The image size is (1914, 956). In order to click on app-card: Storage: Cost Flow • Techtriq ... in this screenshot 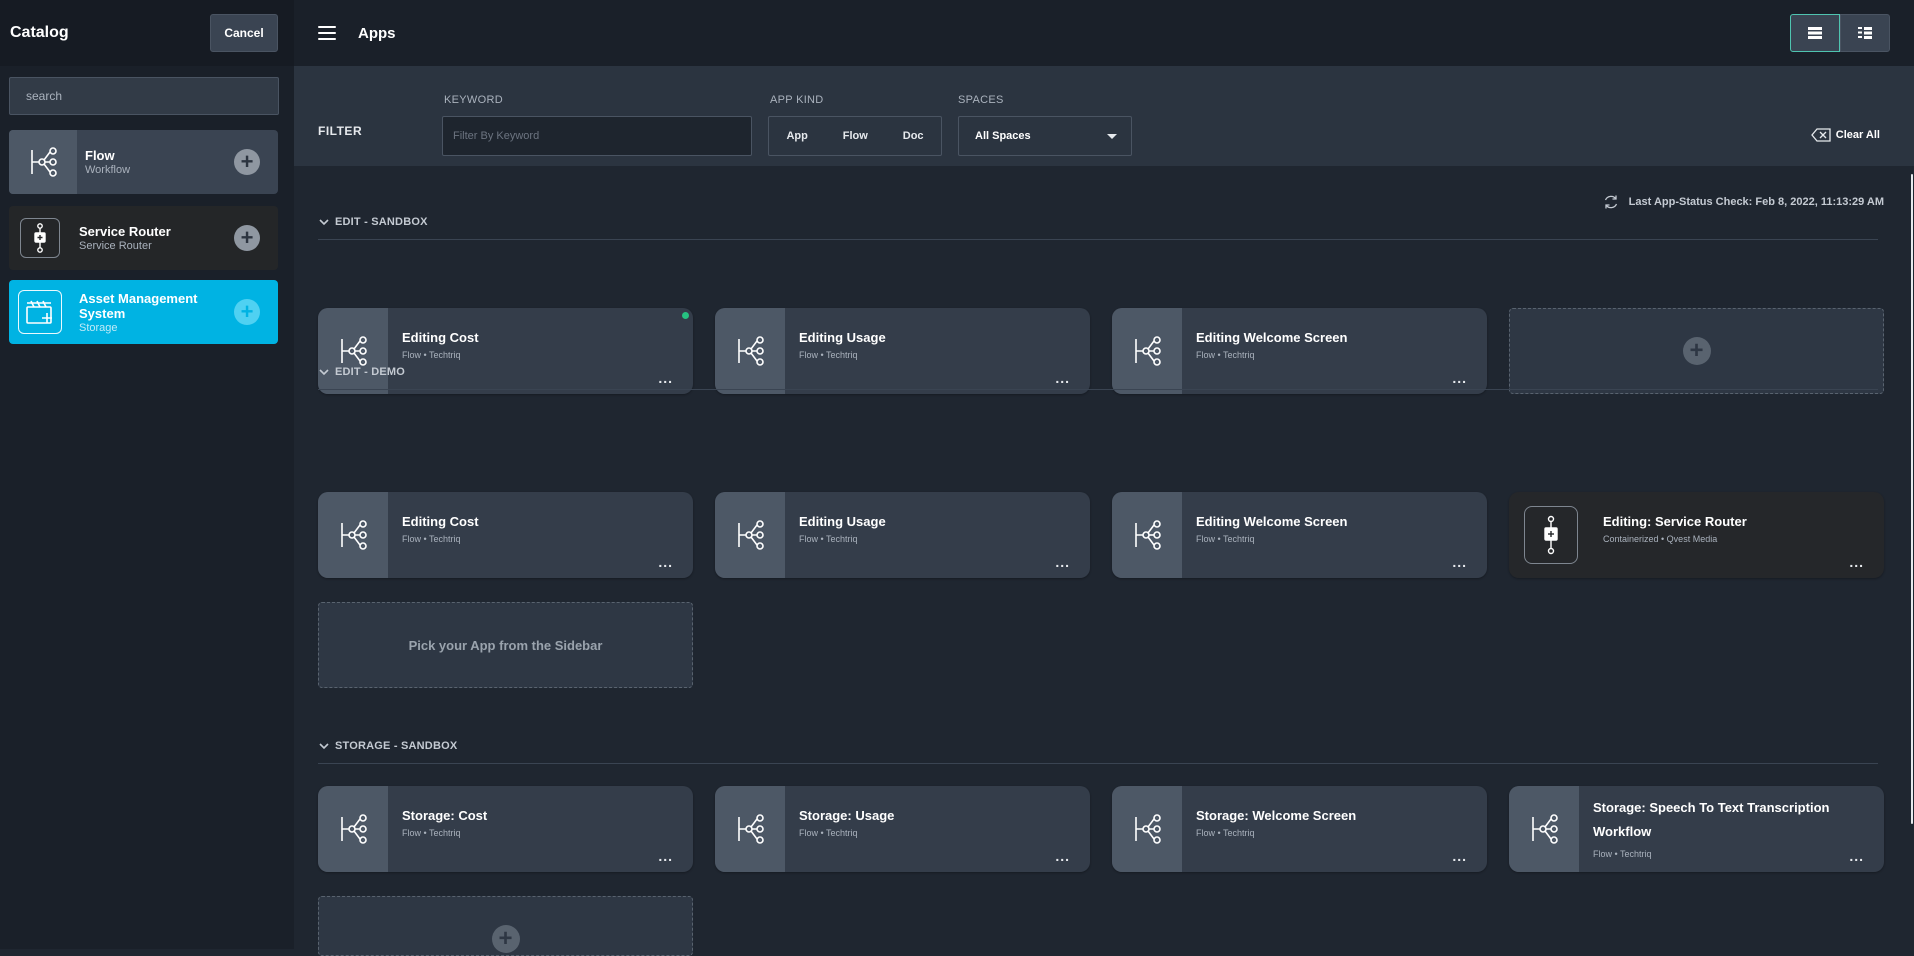, I will do `click(505, 829)`.